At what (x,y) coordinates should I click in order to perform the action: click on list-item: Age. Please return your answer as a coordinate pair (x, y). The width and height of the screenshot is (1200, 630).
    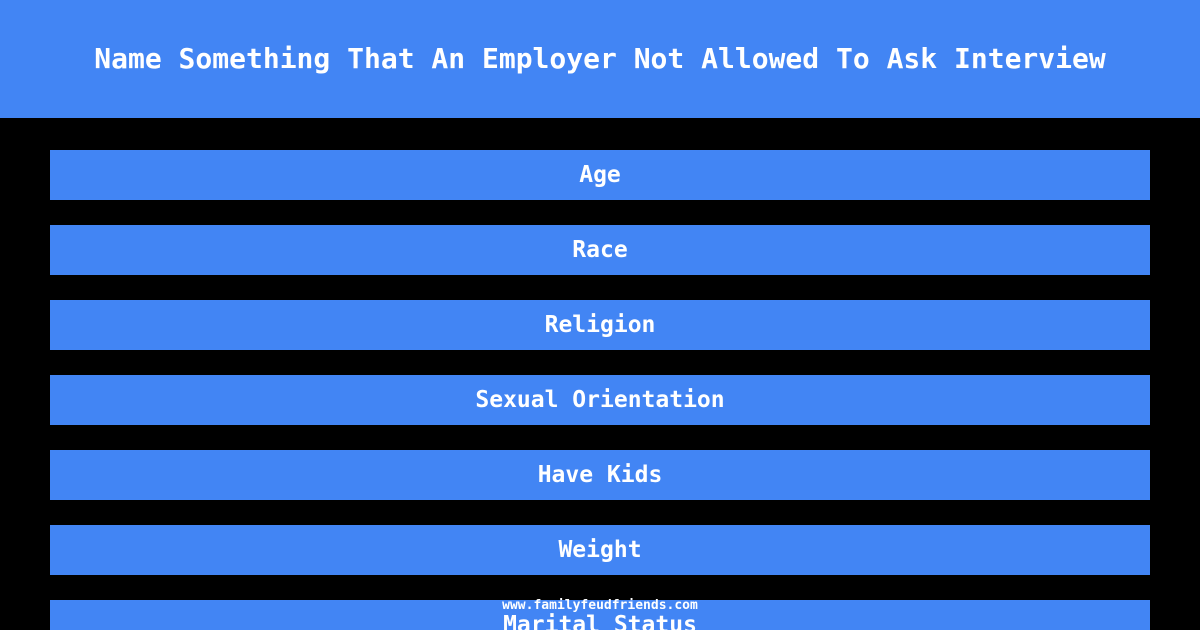
    Looking at the image, I should click on (600, 175).